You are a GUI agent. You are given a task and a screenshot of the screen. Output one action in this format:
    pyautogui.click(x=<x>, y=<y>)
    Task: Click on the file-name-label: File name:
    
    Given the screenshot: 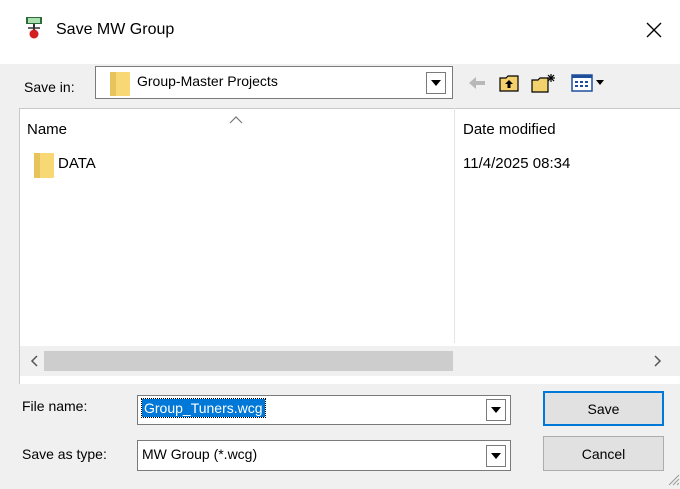 What is the action you would take?
    pyautogui.click(x=55, y=406)
    